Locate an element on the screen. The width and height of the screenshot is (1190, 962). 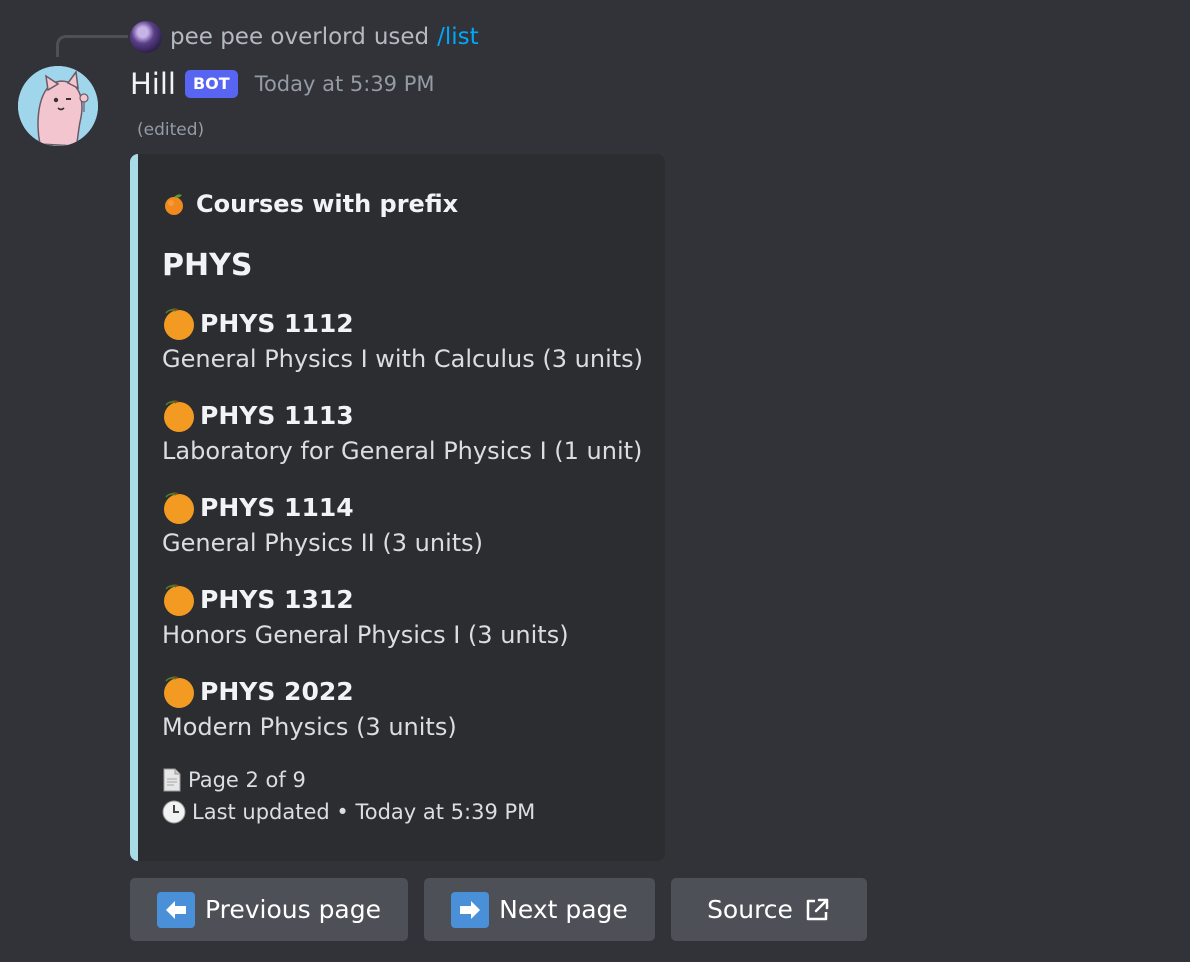
embed-footer-page: Page 2 of 9 is located at coordinates (234, 780).